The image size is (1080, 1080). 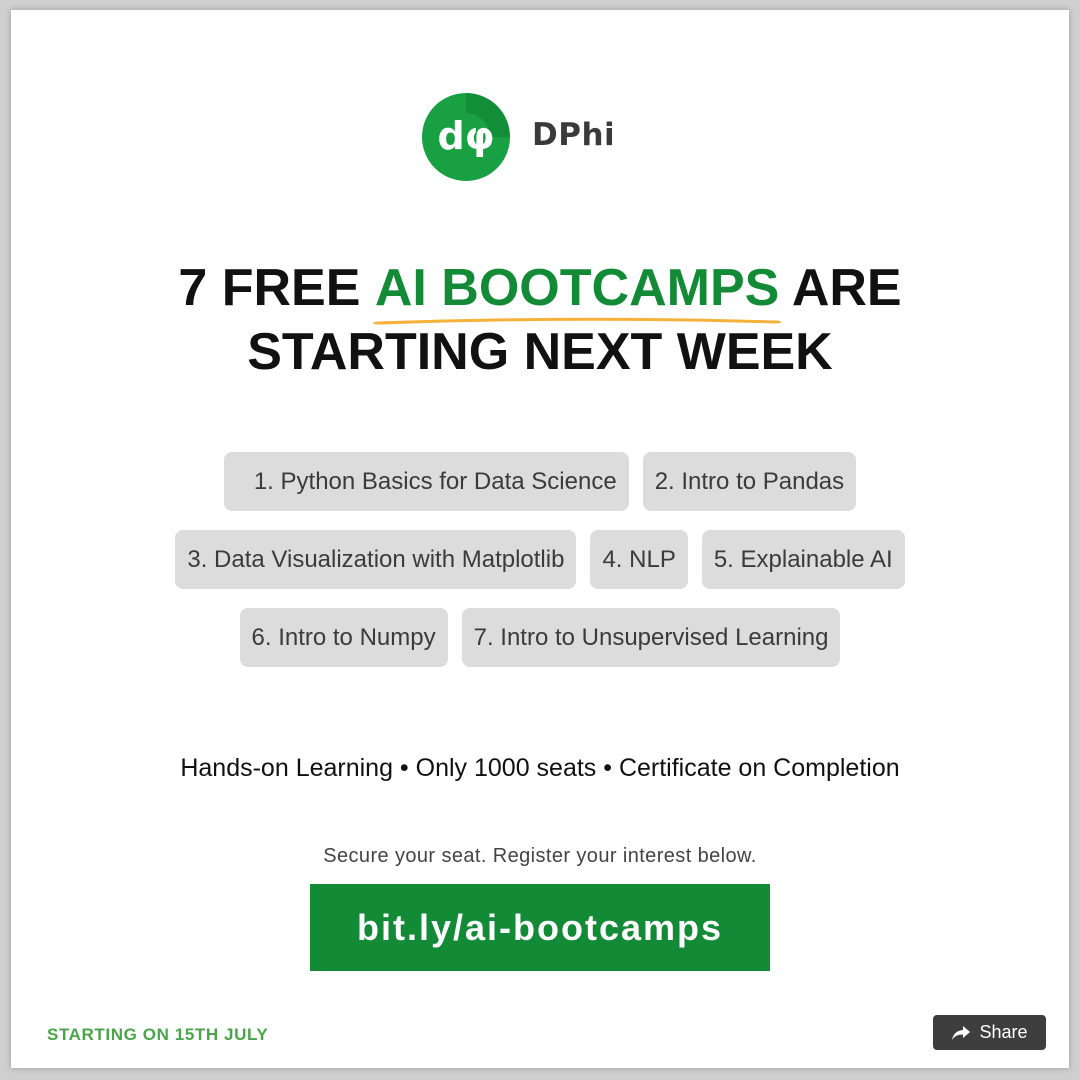 What do you see at coordinates (426, 481) in the screenshot?
I see `bootcamp-chip: 1. Python Basics for Data Science` at bounding box center [426, 481].